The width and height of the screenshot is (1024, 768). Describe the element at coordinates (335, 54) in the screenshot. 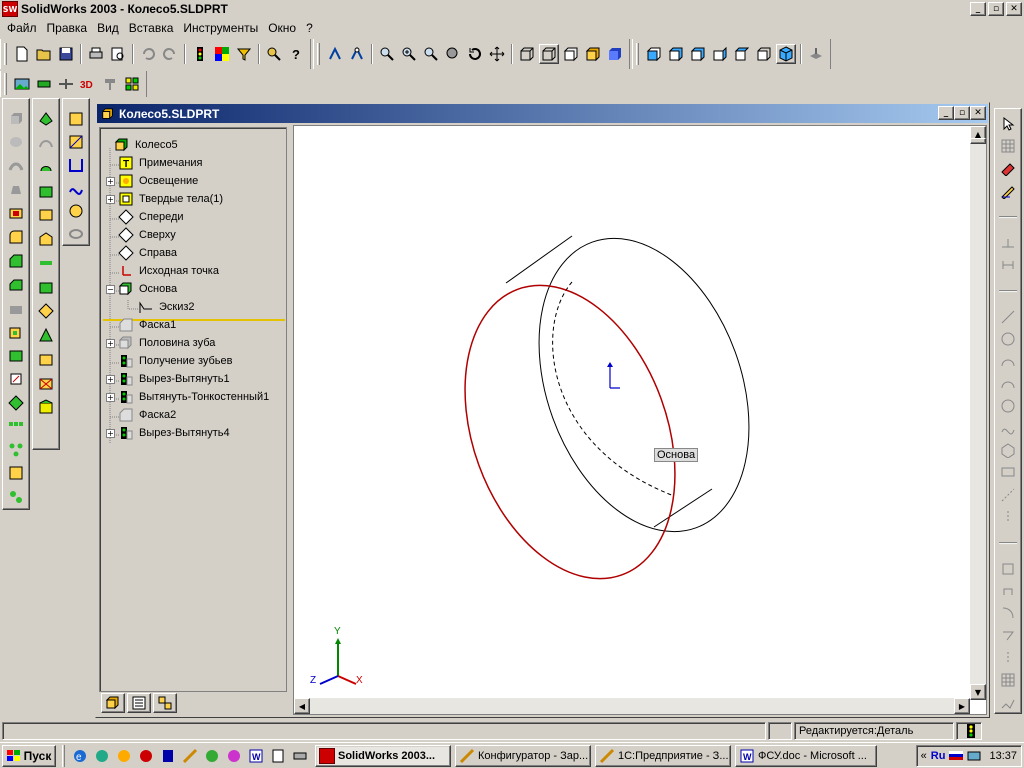

I see `zoom-fit-icon` at that location.